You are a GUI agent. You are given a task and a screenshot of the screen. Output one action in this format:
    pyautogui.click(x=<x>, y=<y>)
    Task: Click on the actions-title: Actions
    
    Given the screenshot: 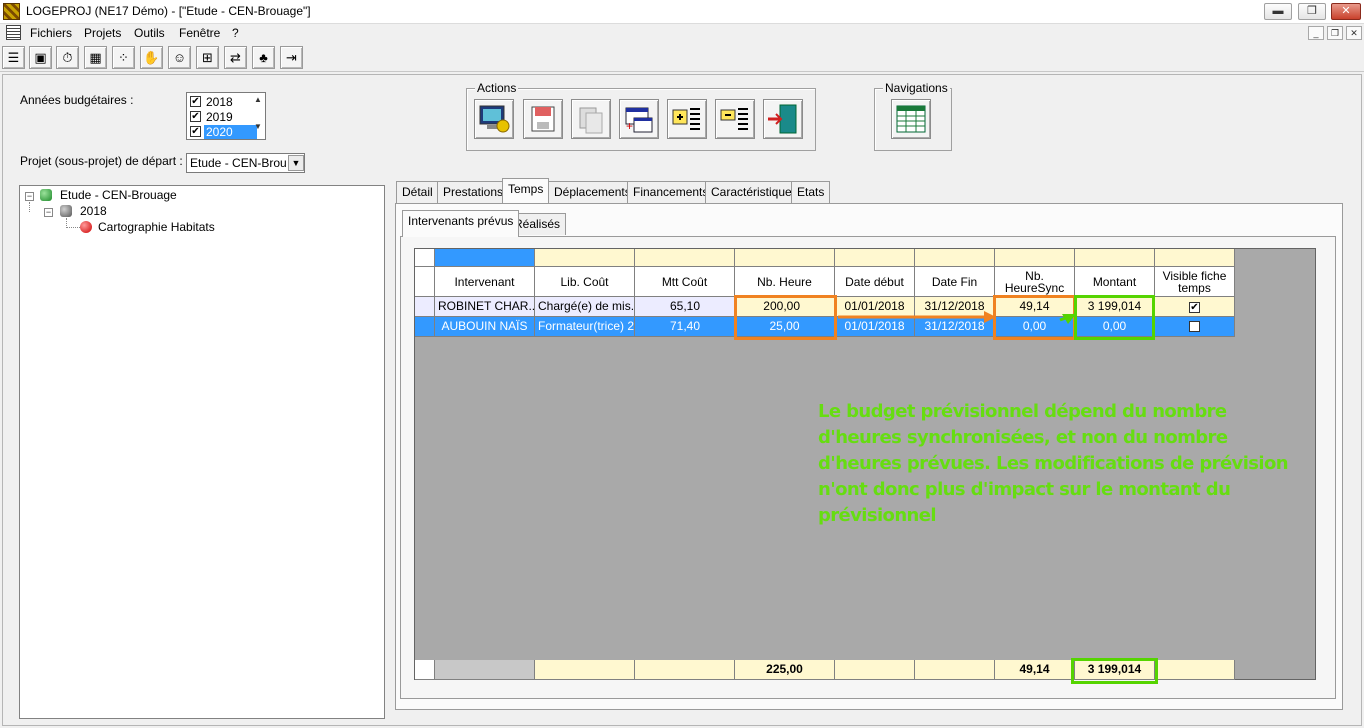 What is the action you would take?
    pyautogui.click(x=497, y=88)
    